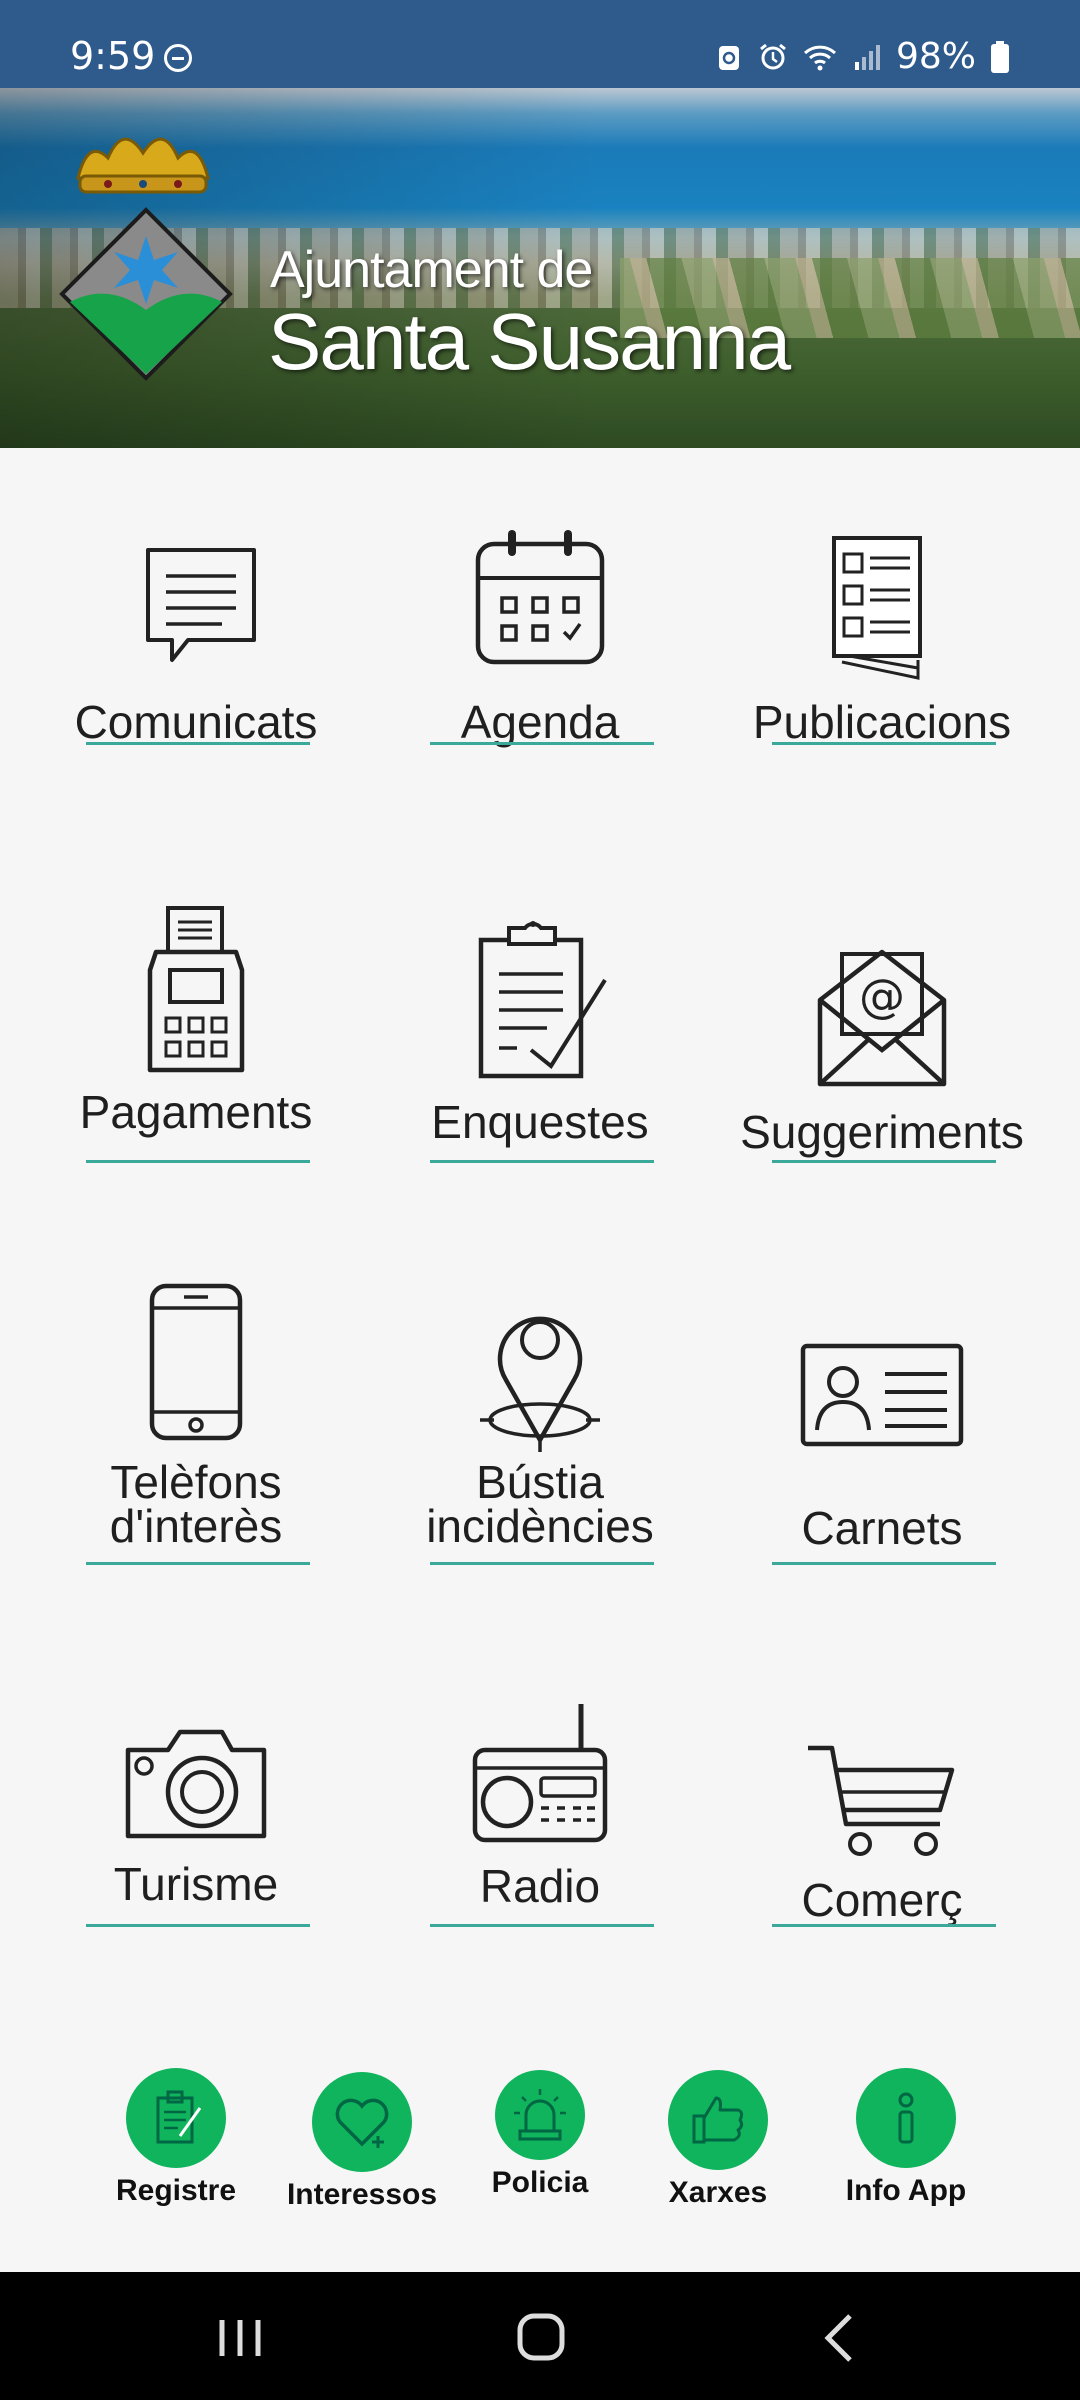 This screenshot has height=2400, width=1080. Describe the element at coordinates (178, 58) in the screenshot. I see `do-not-disturb-icon` at that location.